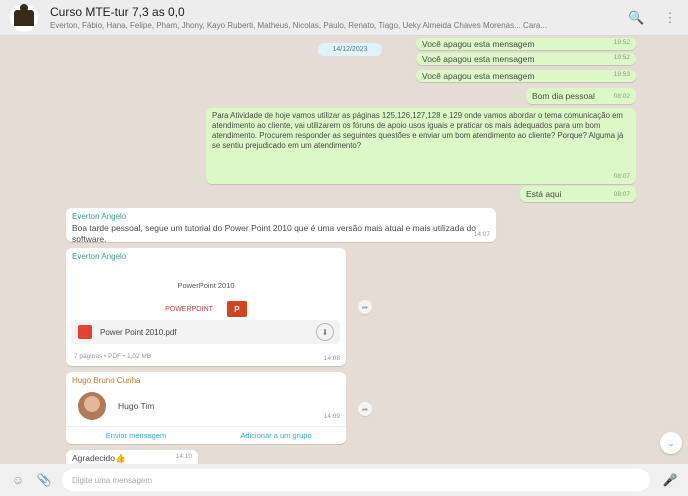 The image size is (688, 496). I want to click on group-avatar, so click(24, 17).